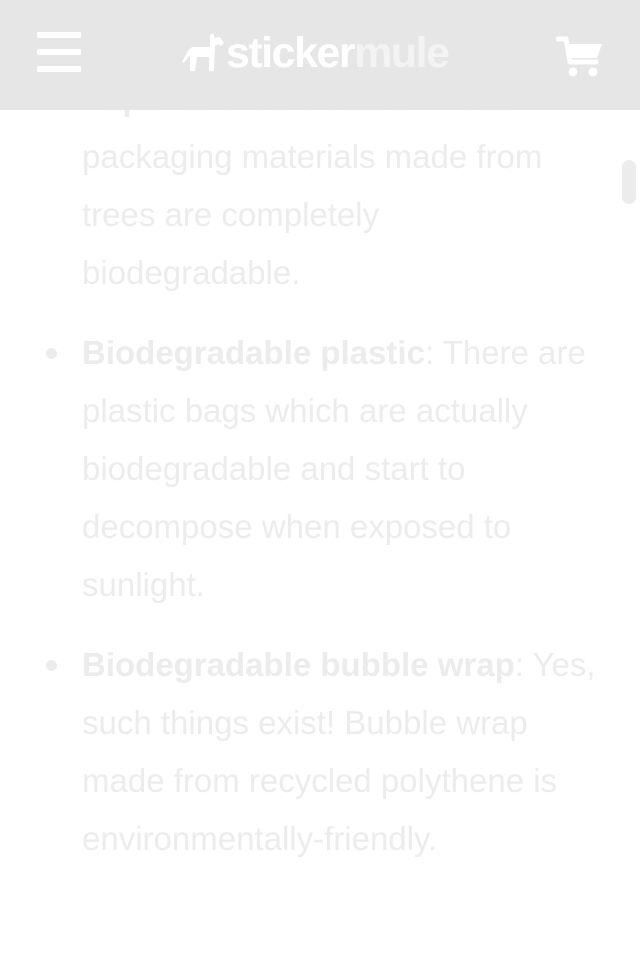 Image resolution: width=640 pixels, height=959 pixels. I want to click on logo-text-mule: mule, so click(402, 53).